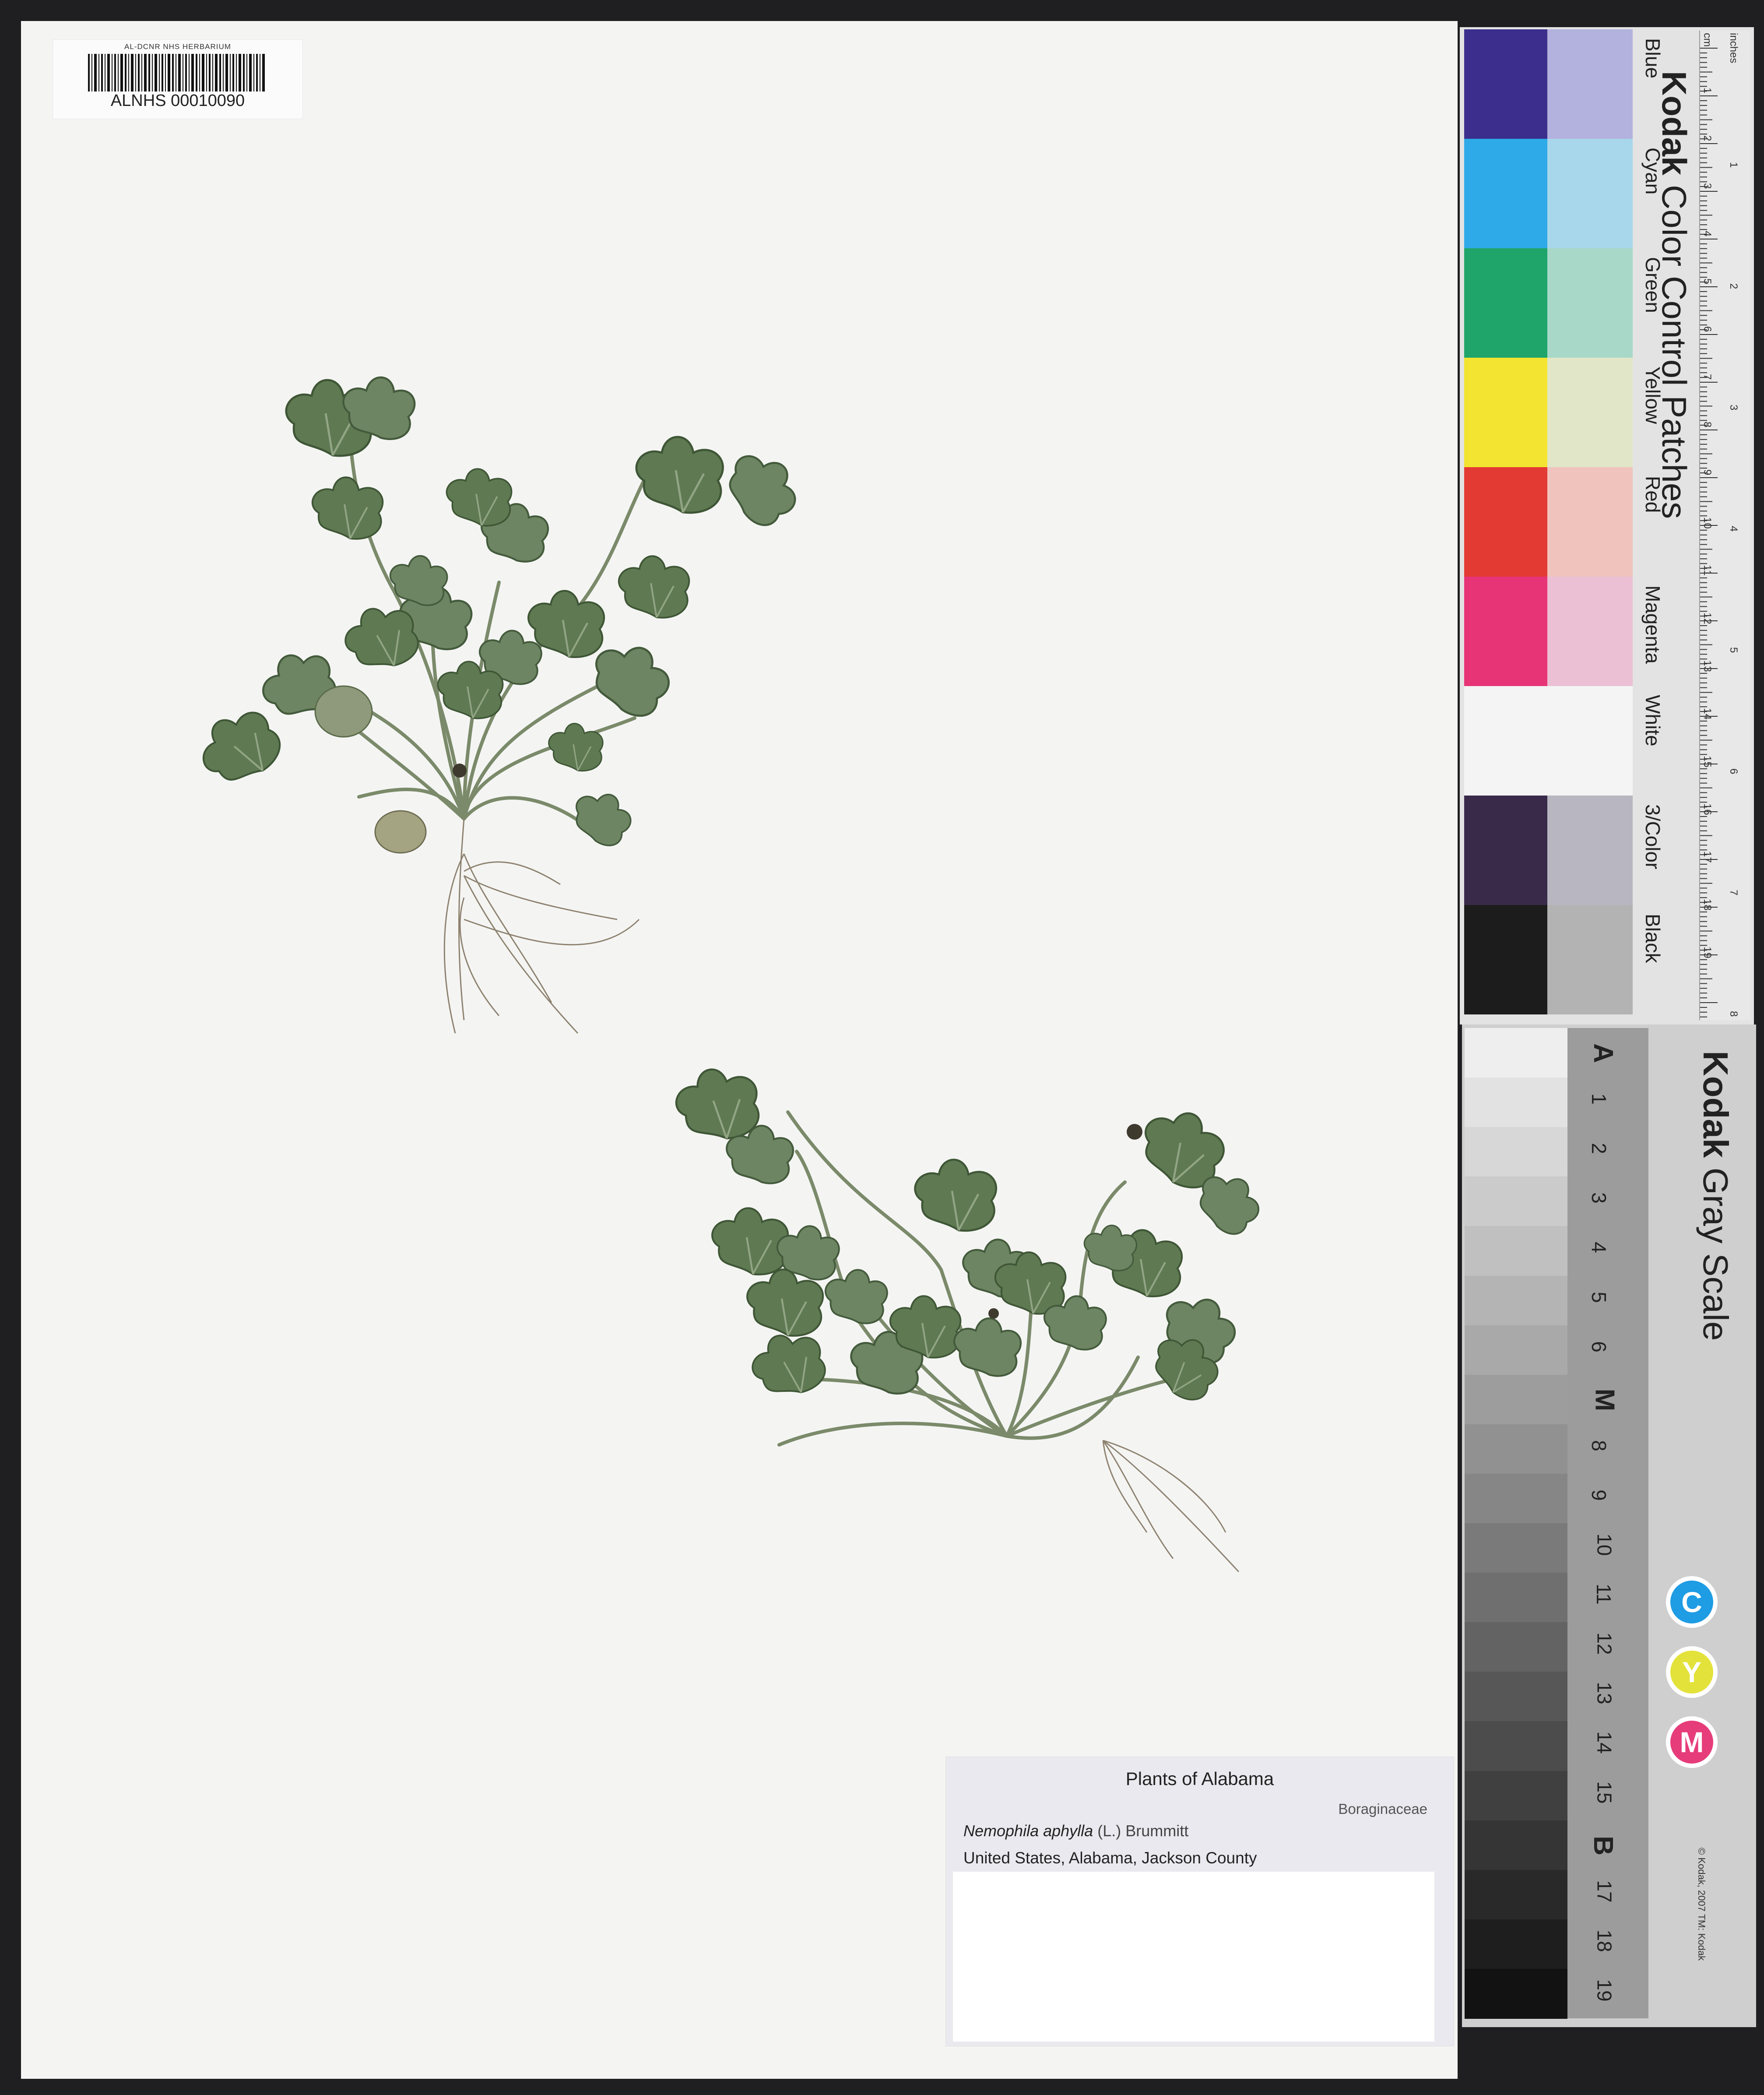 Image resolution: width=1764 pixels, height=2095 pixels. Describe the element at coordinates (1734, 650) in the screenshot. I see `ruler-number-inch: 5` at that location.